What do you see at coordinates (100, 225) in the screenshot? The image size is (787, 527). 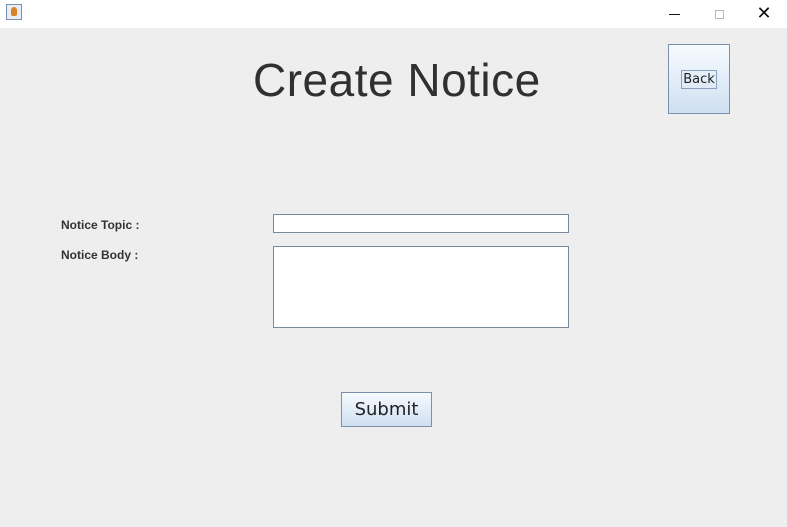 I see `notice-topic-label: Notice Topic :` at bounding box center [100, 225].